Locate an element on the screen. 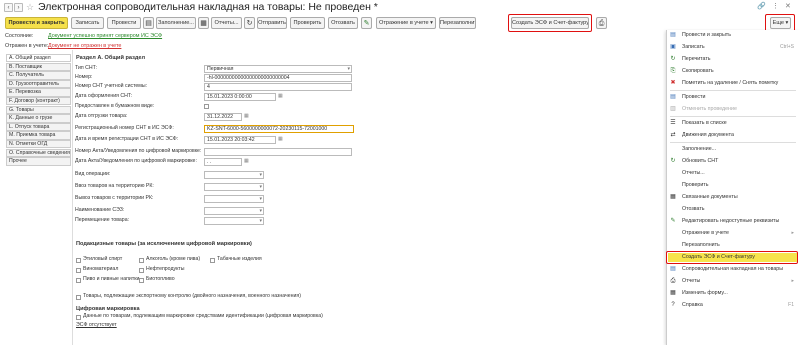 Image resolution: width=800 pixels, height=345 pixels. menu-item: ☰ Показать в списке is located at coordinates (733, 123).